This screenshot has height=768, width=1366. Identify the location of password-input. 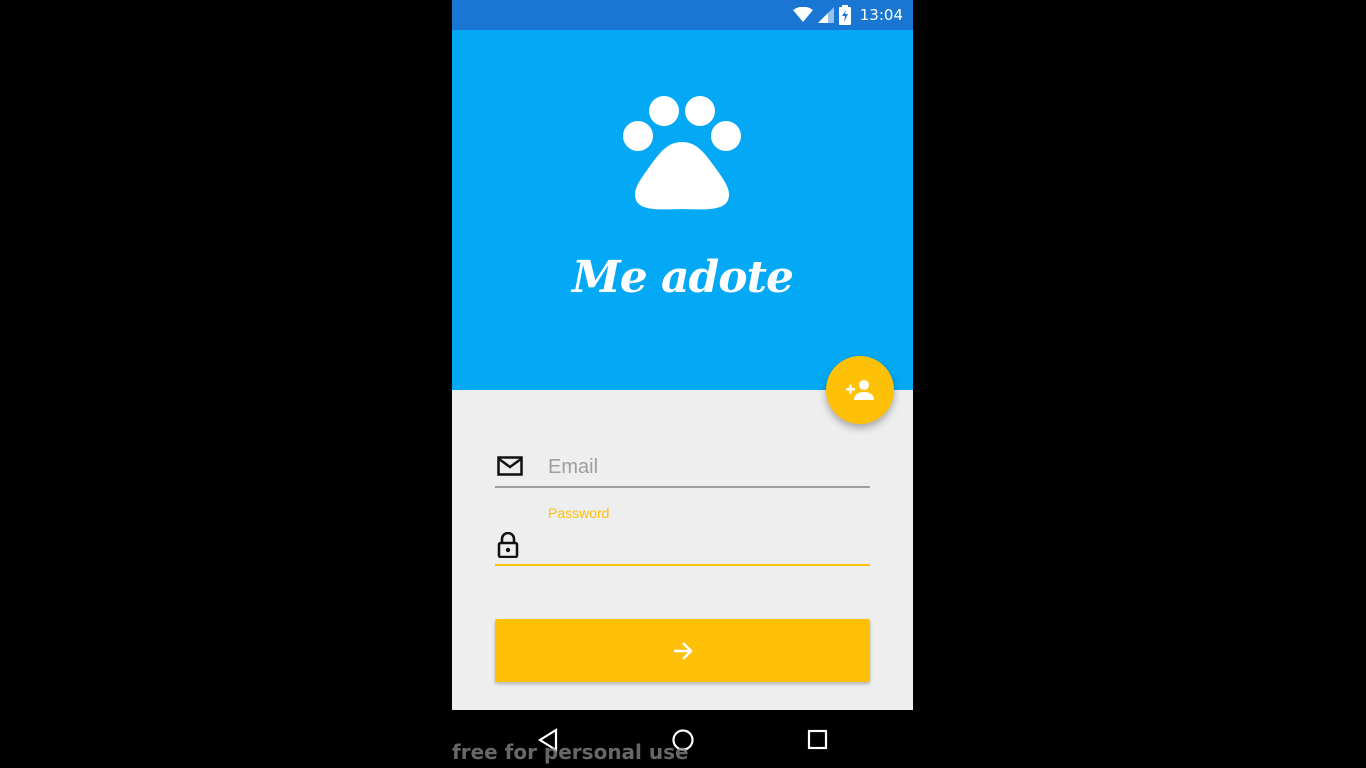
(703, 545).